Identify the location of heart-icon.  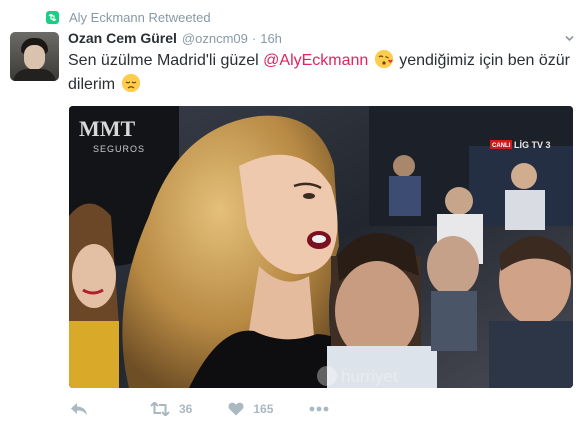
(236, 409).